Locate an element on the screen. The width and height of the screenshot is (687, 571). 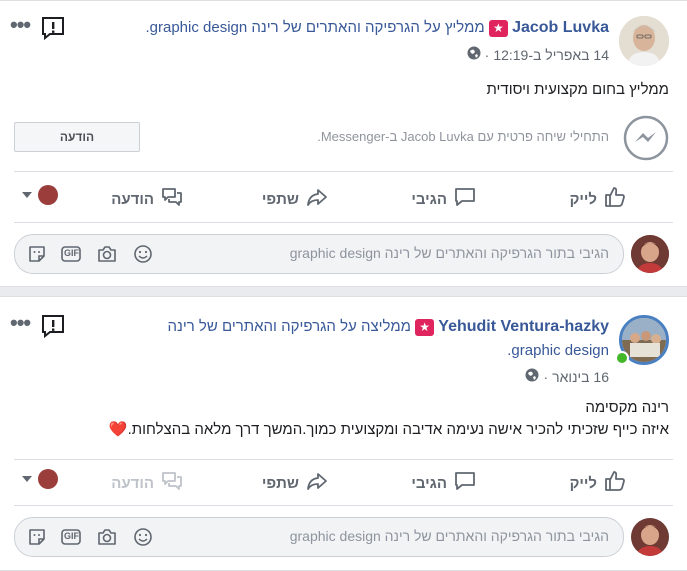
messenger-icon is located at coordinates (646, 140).